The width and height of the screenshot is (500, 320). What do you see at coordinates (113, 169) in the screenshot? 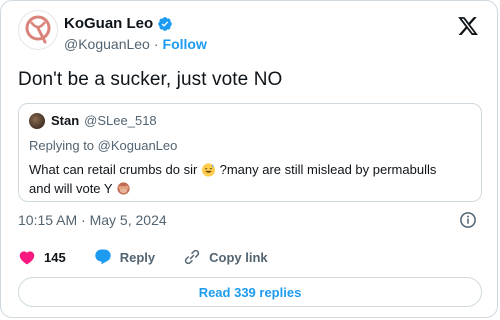
I see `quoted-text-part1: What can retail crumbs do sir` at bounding box center [113, 169].